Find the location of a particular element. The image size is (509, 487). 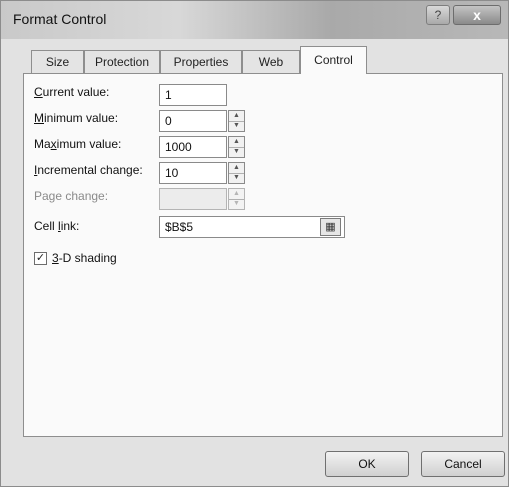

minimum-value-spinner: ▲ ▼ is located at coordinates (236, 121).